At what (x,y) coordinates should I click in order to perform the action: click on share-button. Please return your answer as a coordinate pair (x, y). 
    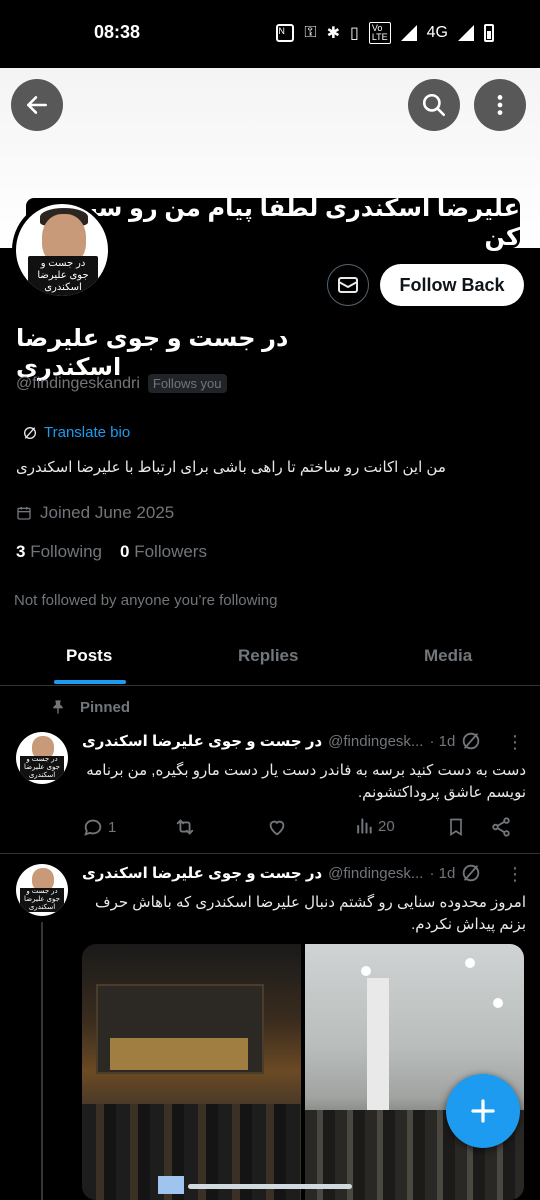
    Looking at the image, I should click on (501, 827).